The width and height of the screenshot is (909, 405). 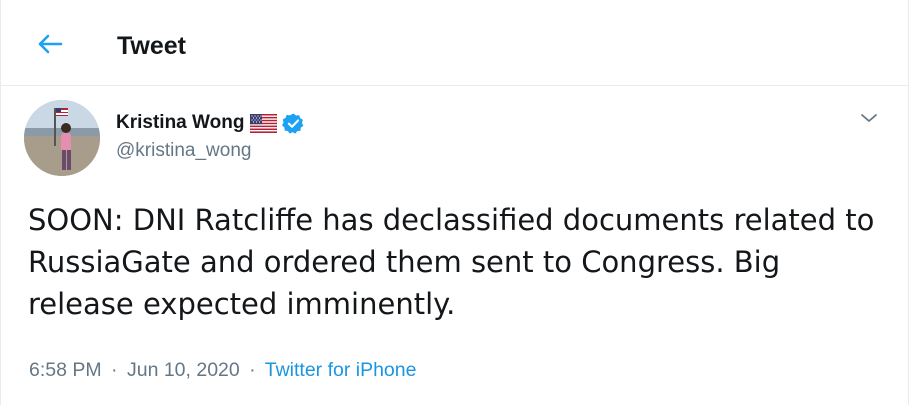 What do you see at coordinates (65, 370) in the screenshot?
I see `tweet-time: 6:58 PM` at bounding box center [65, 370].